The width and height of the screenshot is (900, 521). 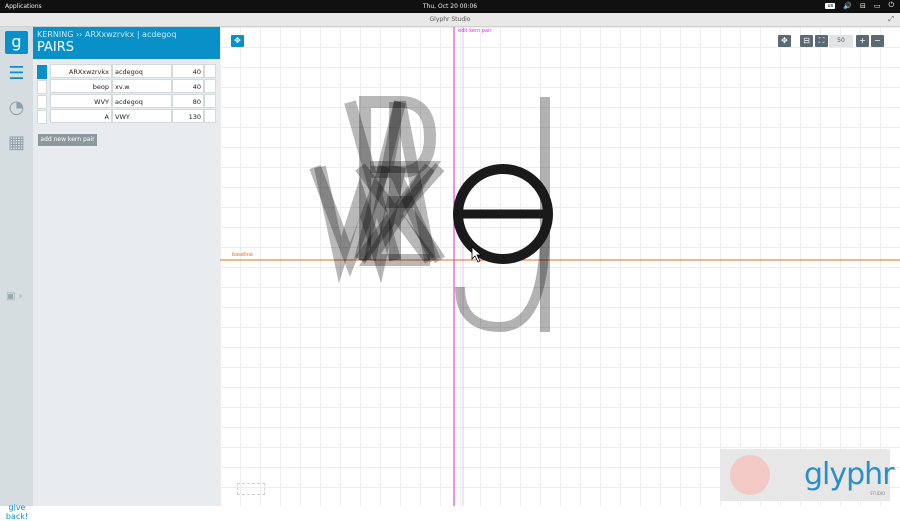 I want to click on kern-pair-row: beop xv.w 40, so click(x=127, y=86).